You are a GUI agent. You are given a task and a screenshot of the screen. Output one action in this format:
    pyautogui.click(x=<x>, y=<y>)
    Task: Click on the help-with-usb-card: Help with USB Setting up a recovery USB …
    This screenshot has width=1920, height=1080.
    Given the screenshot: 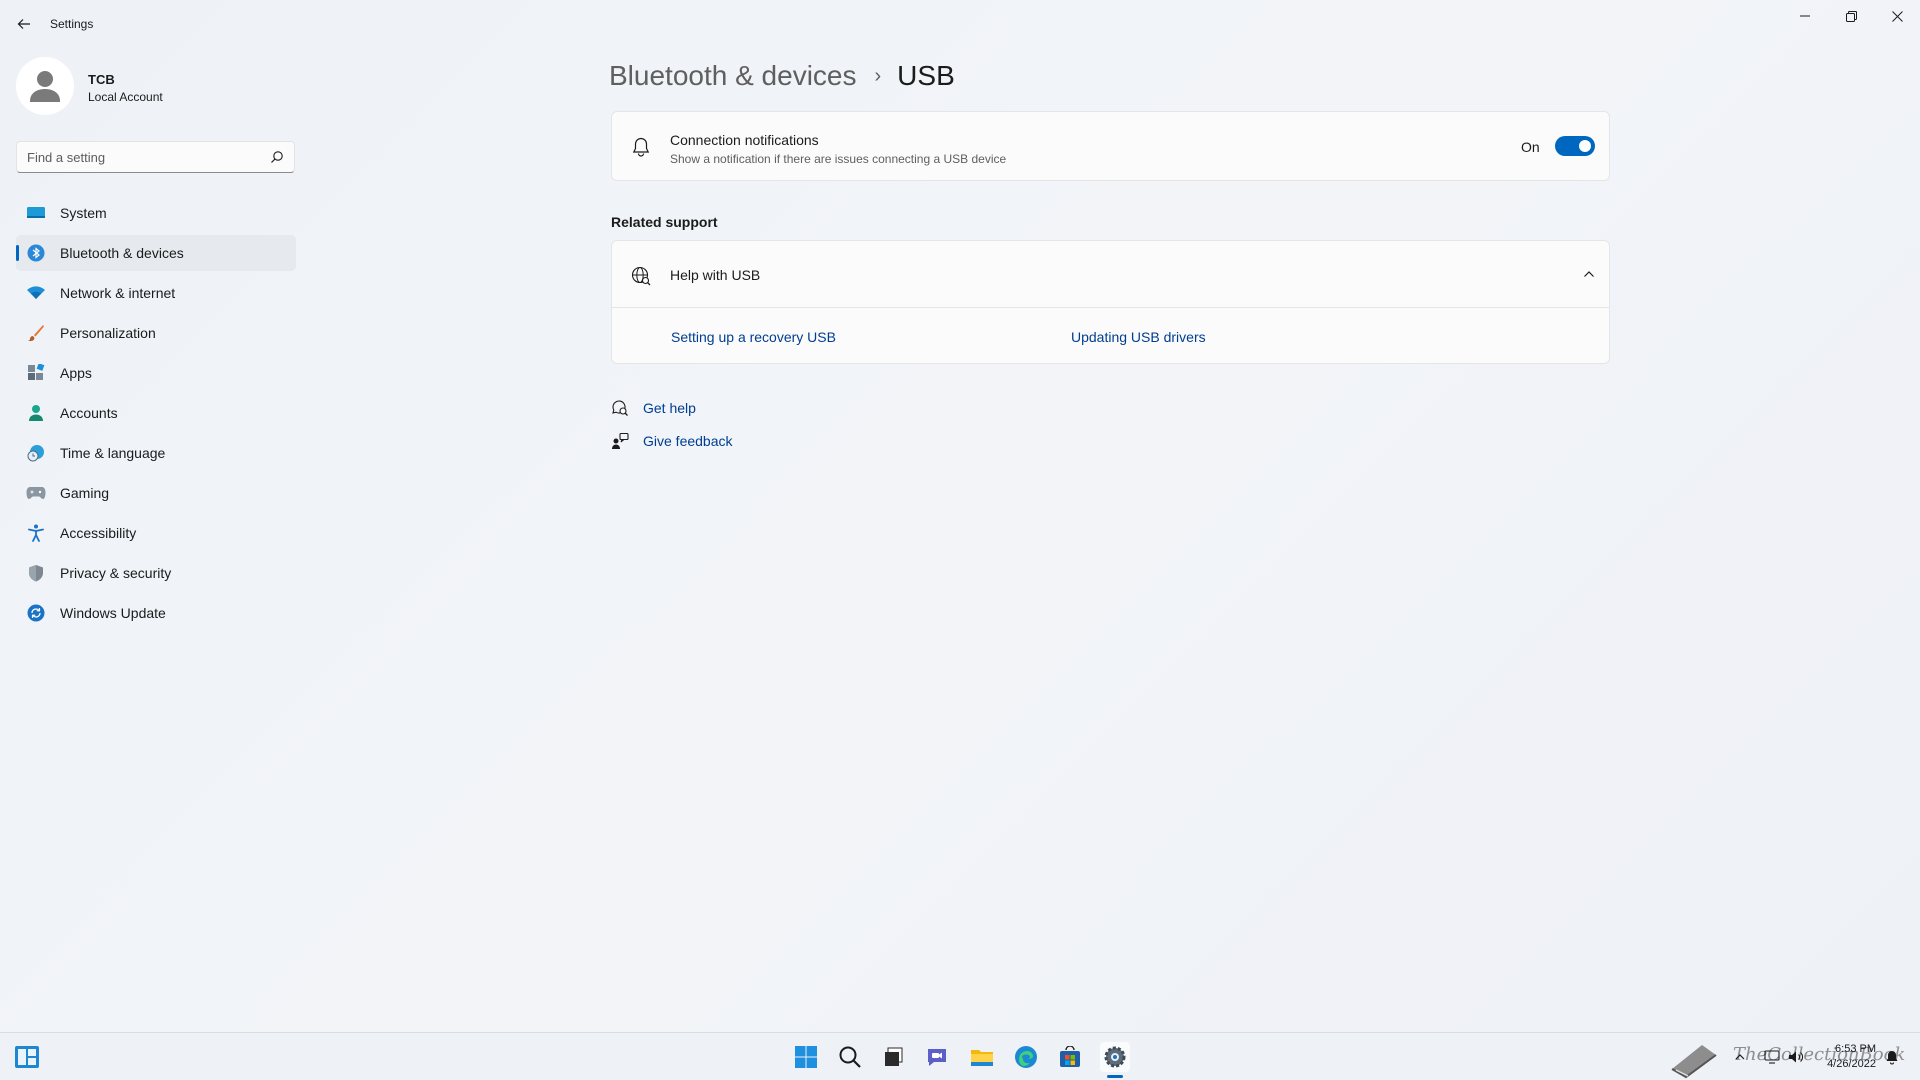 What is the action you would take?
    pyautogui.click(x=1110, y=302)
    